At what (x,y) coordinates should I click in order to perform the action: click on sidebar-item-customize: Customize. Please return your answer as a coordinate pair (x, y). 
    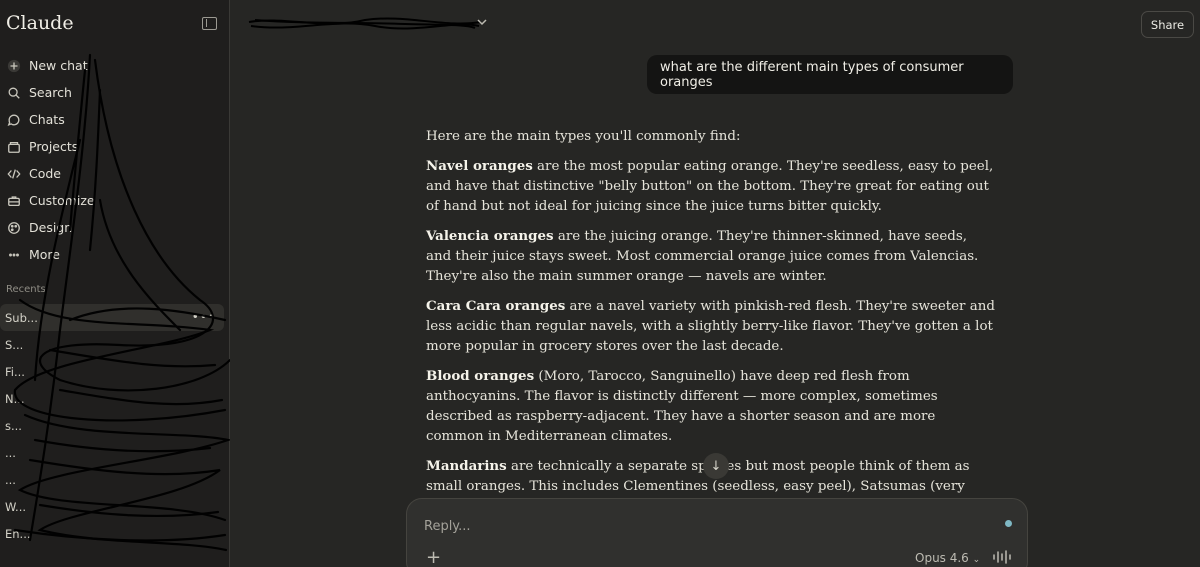
    Looking at the image, I should click on (115, 200).